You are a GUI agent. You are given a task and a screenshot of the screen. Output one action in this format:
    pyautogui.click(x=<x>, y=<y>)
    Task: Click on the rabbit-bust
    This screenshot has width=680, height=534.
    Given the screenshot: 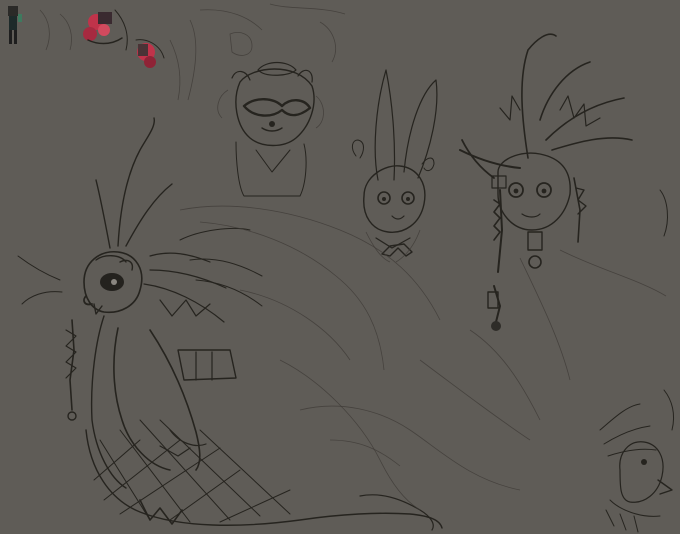 What is the action you would take?
    pyautogui.click(x=394, y=166)
    